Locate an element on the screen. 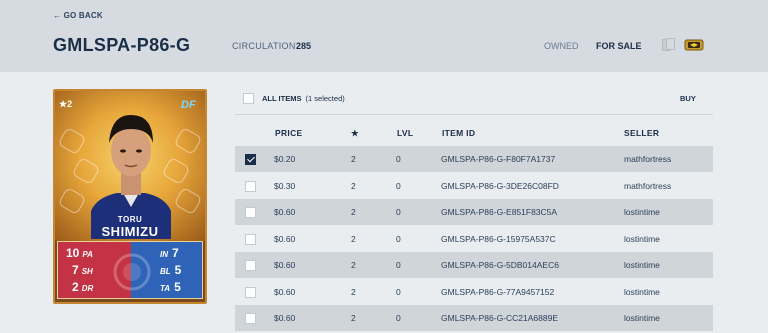 The image size is (768, 333). buy-button: BUY is located at coordinates (688, 98).